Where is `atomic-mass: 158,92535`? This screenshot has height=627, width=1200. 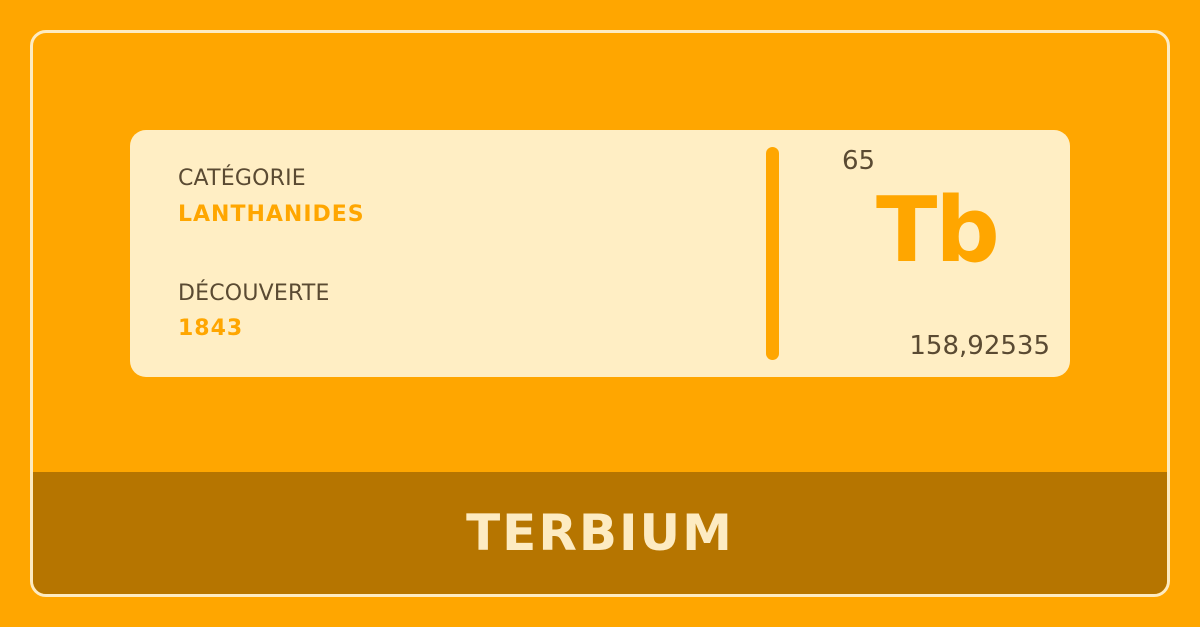 atomic-mass: 158,92535 is located at coordinates (979, 346).